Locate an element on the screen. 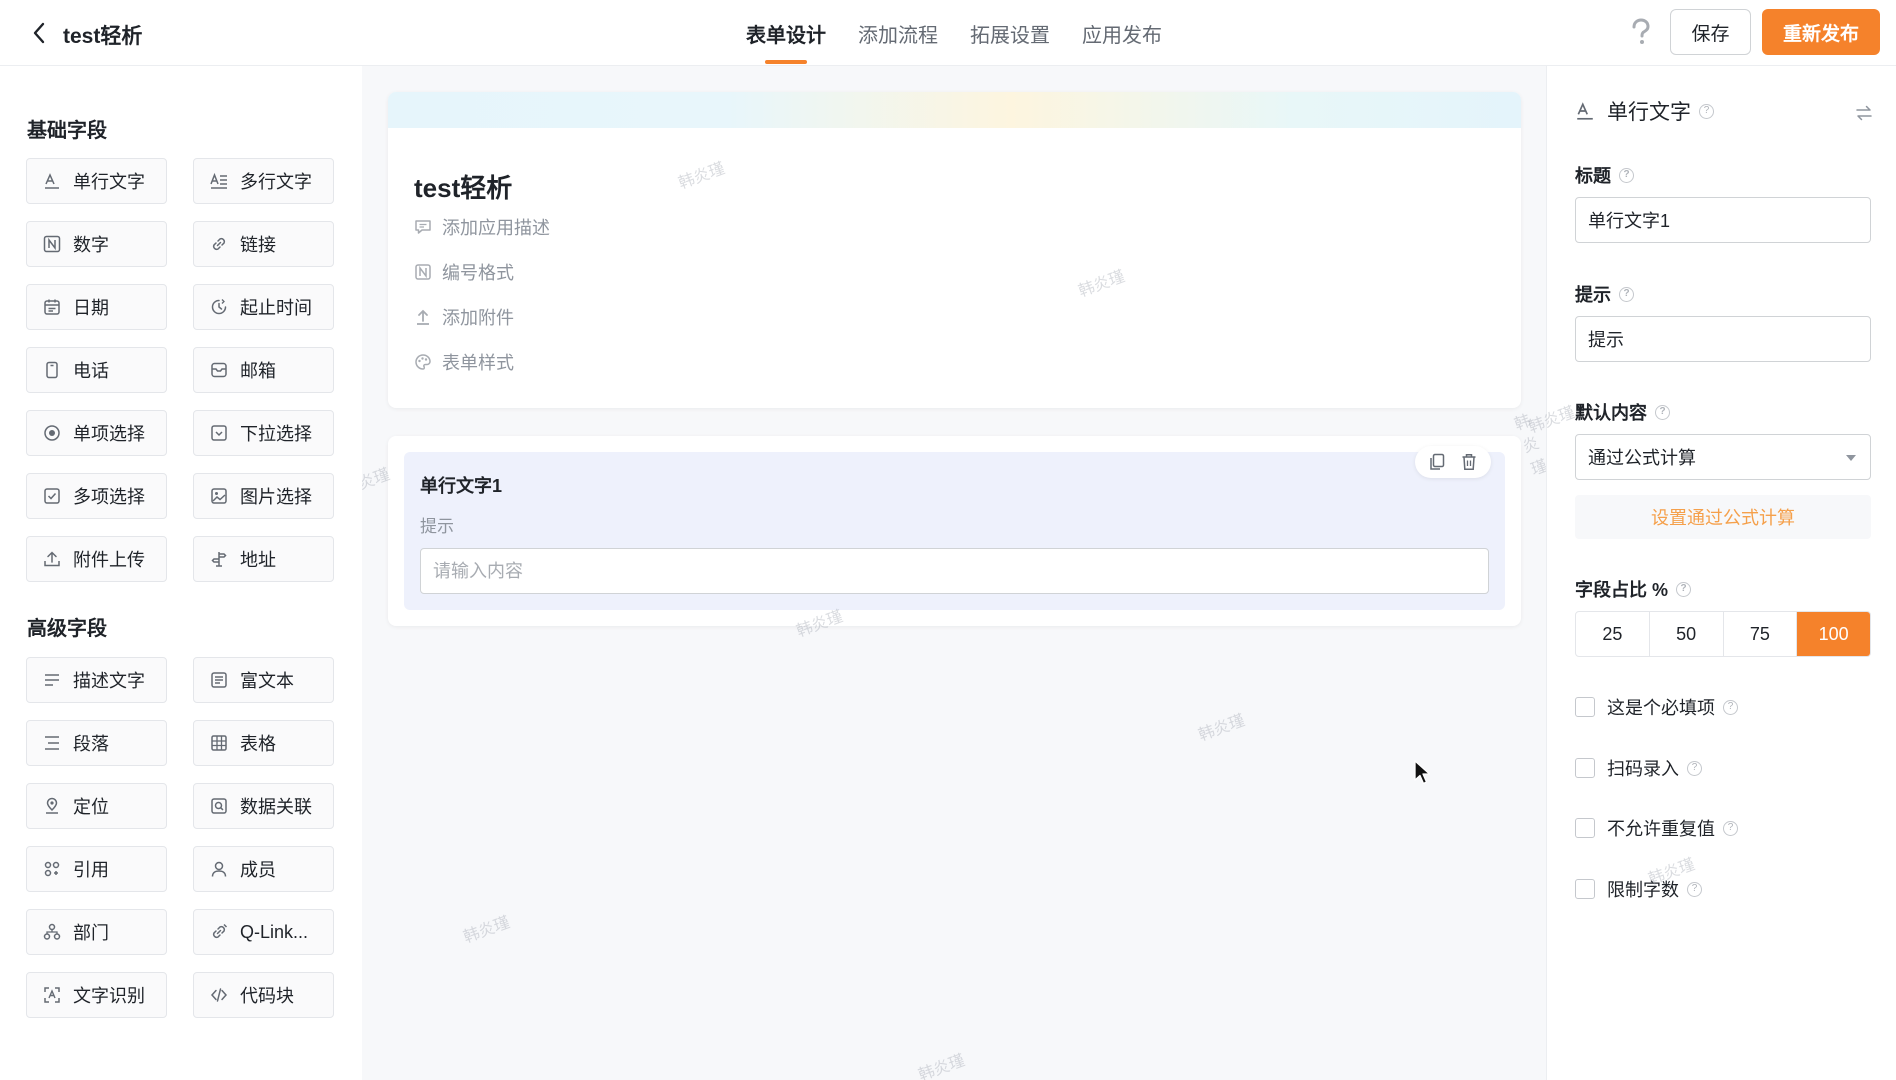  save-button: 保存 is located at coordinates (1710, 32).